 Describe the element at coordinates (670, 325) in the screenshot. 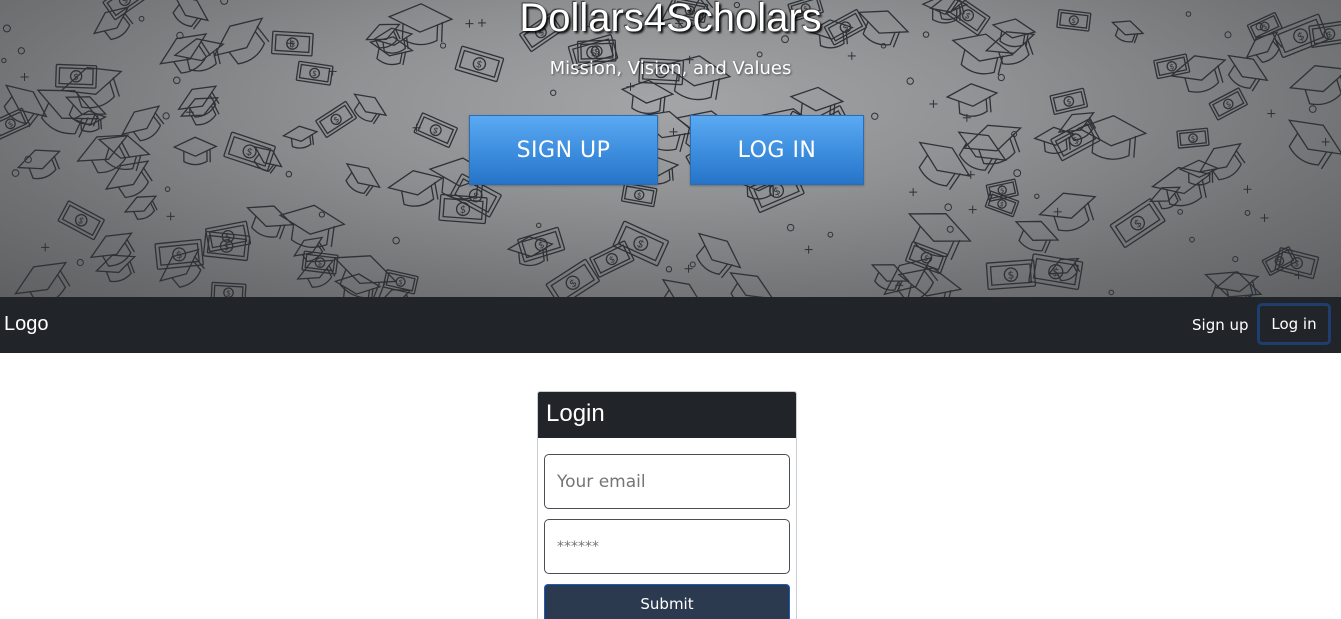

I see `navbar: Logo Sign up Log in` at that location.